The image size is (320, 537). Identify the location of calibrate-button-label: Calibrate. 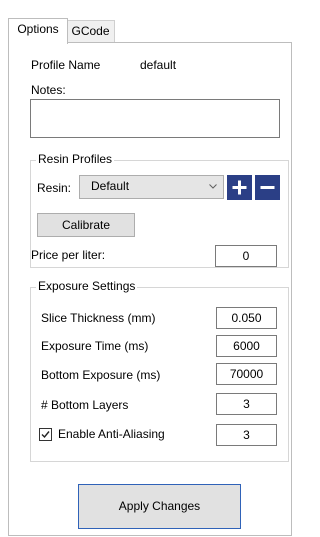
(86, 225).